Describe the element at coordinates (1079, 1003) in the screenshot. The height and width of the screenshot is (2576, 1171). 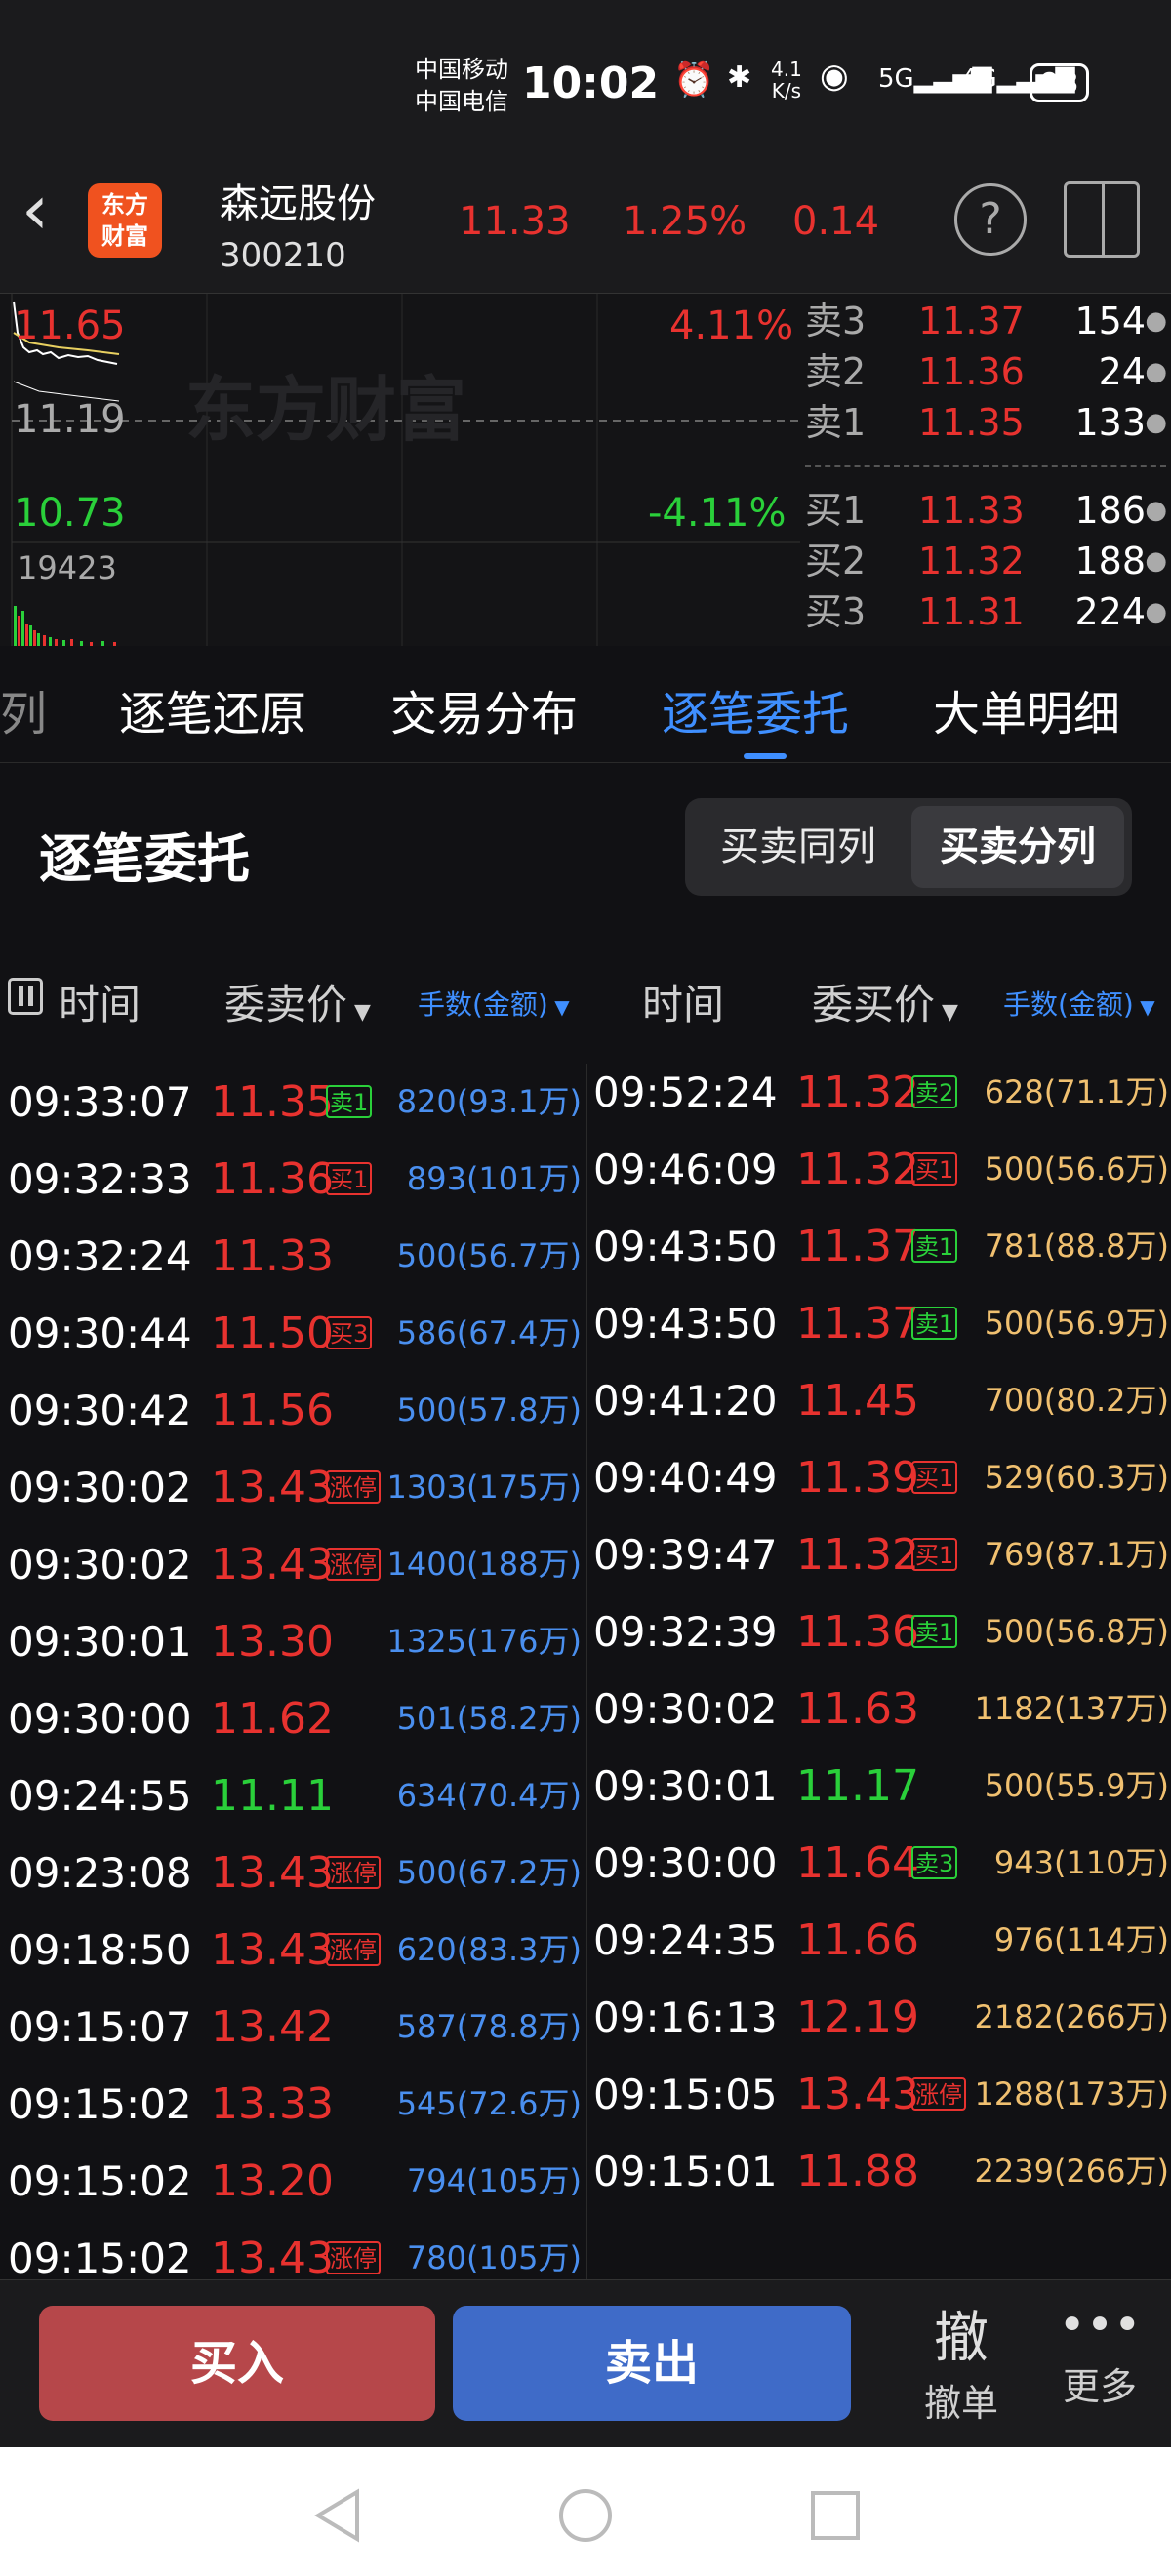
I see `col-right-volume: 手数(金额) ▼` at that location.